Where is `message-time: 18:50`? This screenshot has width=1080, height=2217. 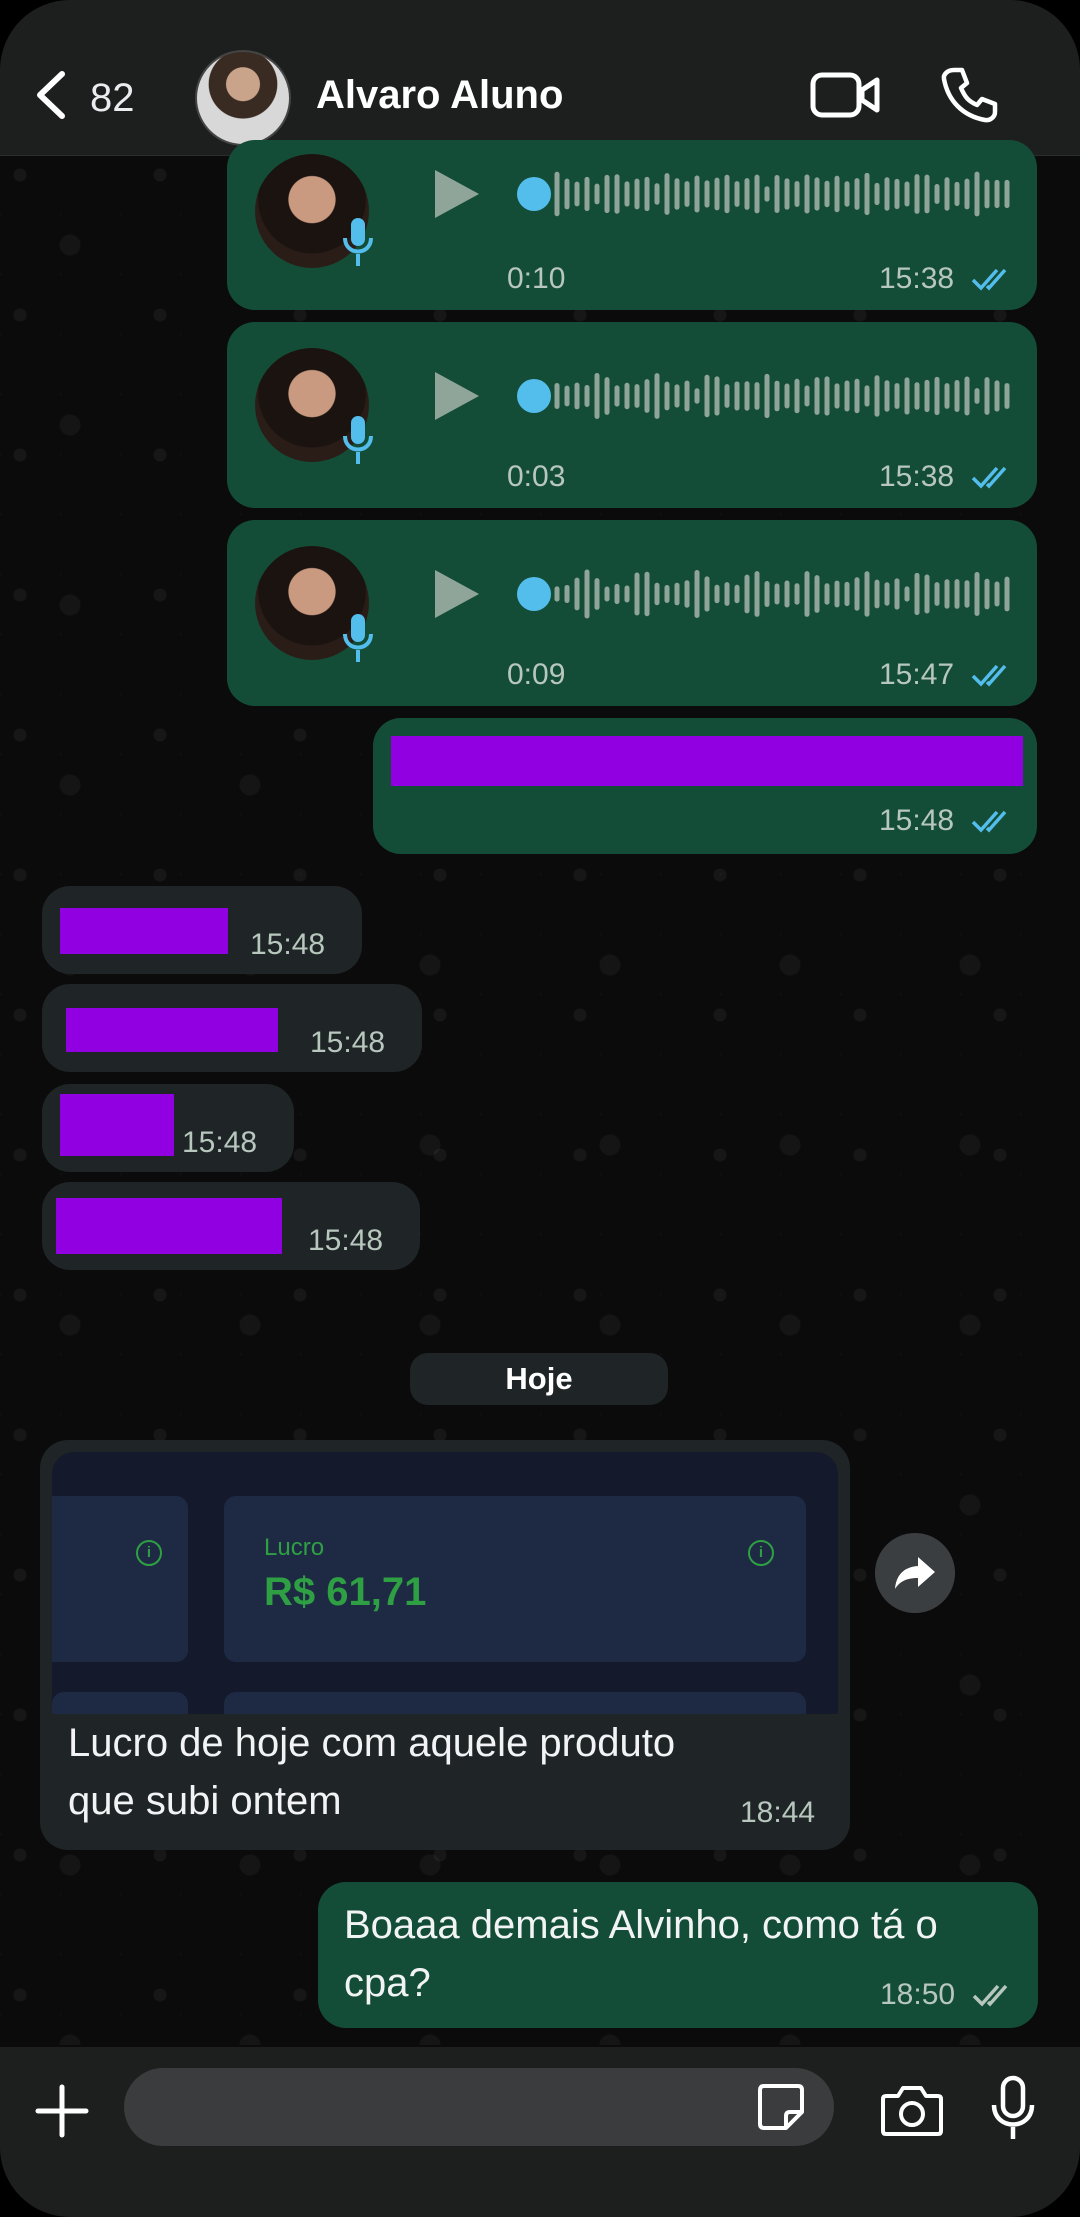 message-time: 18:50 is located at coordinates (918, 1994).